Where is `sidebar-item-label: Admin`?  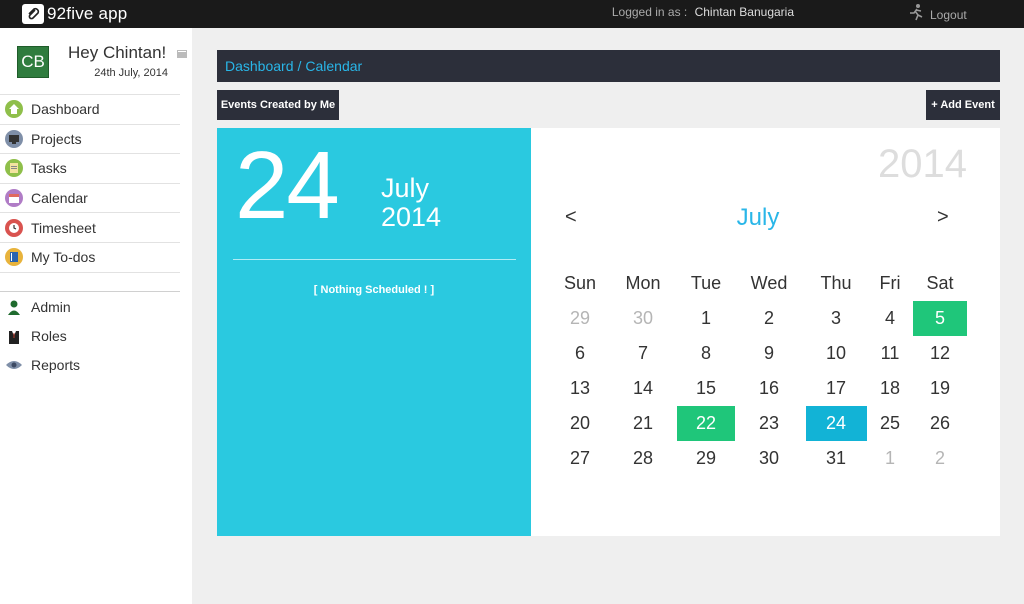
sidebar-item-label: Admin is located at coordinates (51, 306).